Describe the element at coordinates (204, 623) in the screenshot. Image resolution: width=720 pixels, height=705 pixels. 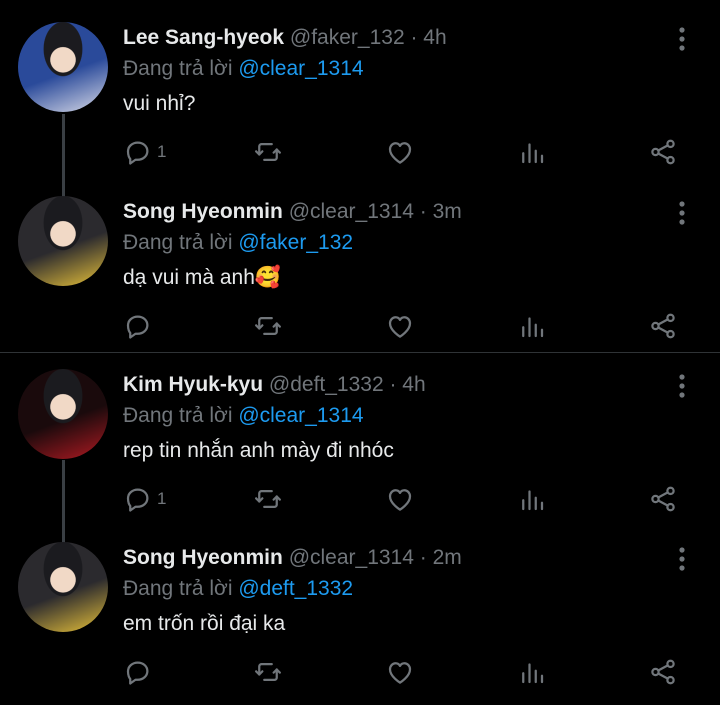
I see `tweet-text: em trốn rồi đại ka` at that location.